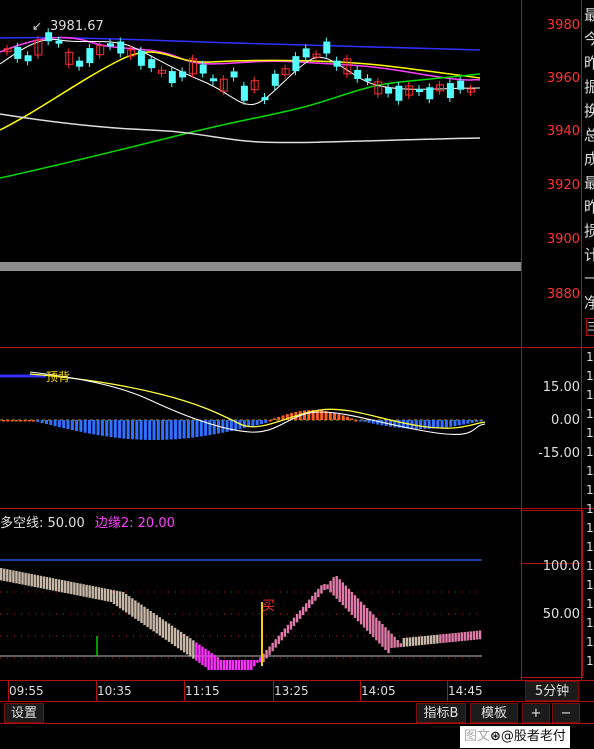  I want to click on time-tick: 14:45, so click(465, 691).